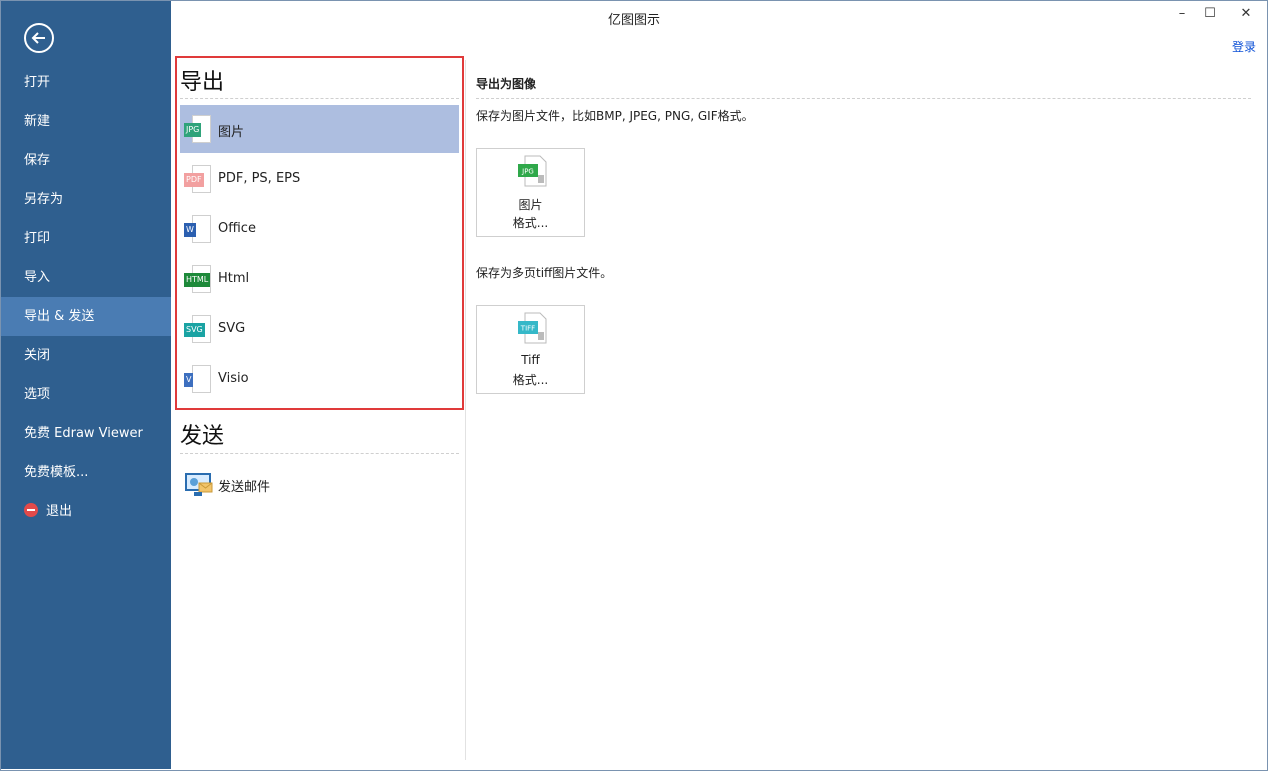  Describe the element at coordinates (319, 98) in the screenshot. I see `export-divider` at that location.